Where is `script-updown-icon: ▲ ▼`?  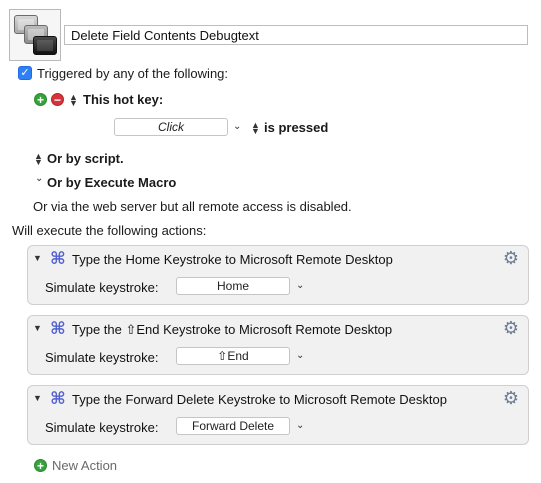 script-updown-icon: ▲ ▼ is located at coordinates (38, 159).